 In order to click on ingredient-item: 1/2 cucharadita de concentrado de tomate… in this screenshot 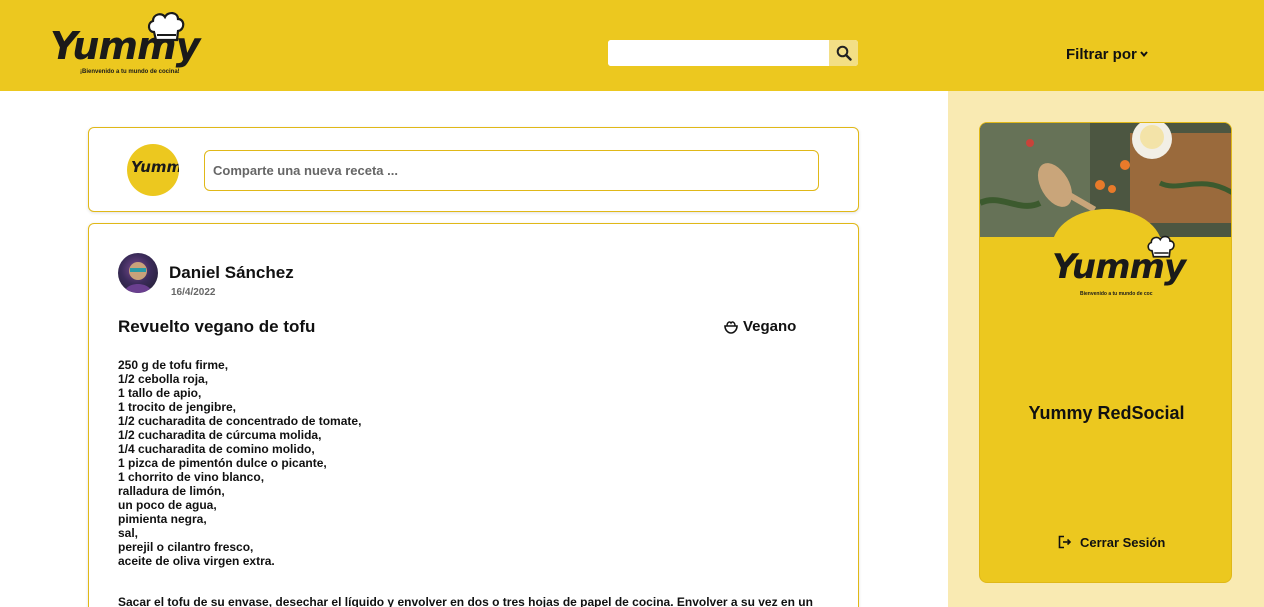, I will do `click(240, 421)`.